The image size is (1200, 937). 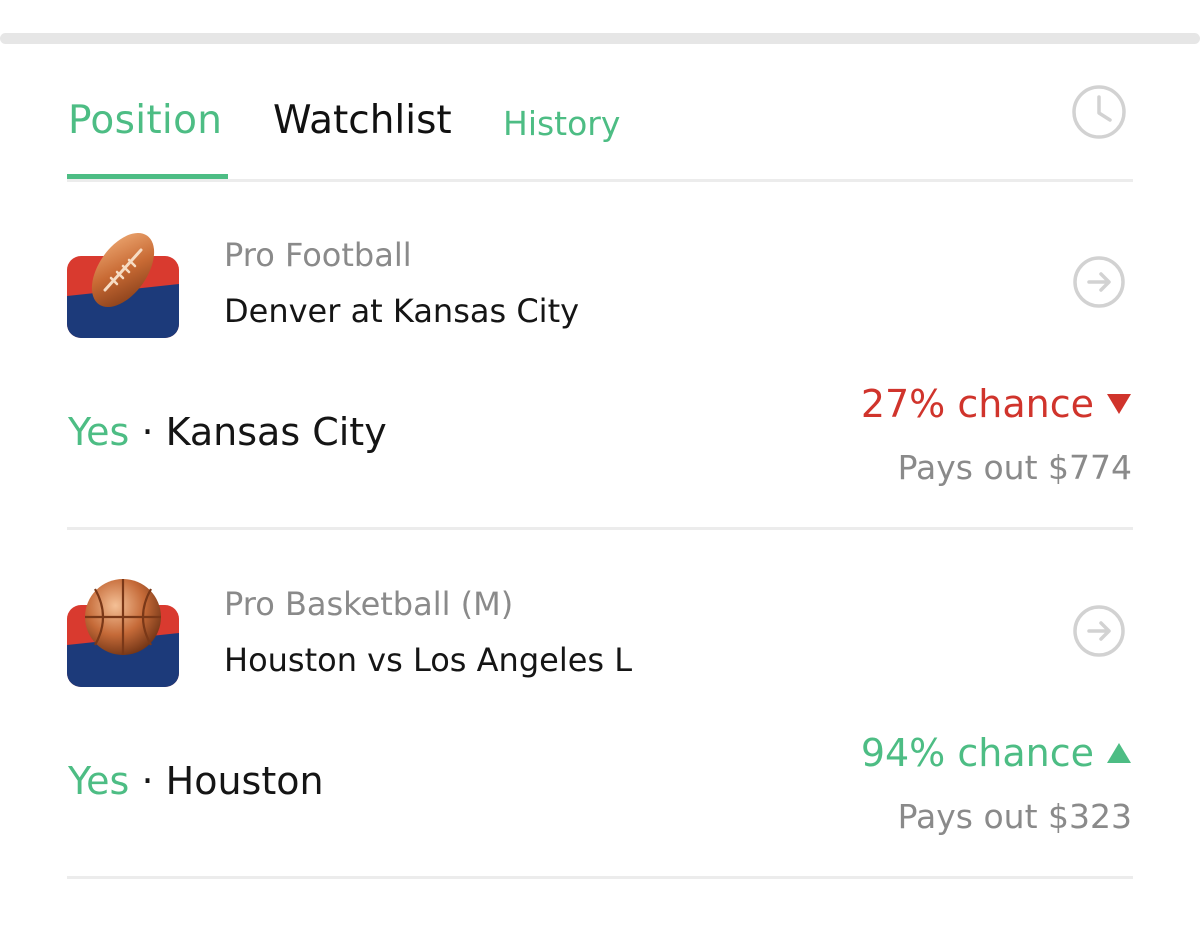 I want to click on chance-indicator: 27% chance, so click(x=996, y=404).